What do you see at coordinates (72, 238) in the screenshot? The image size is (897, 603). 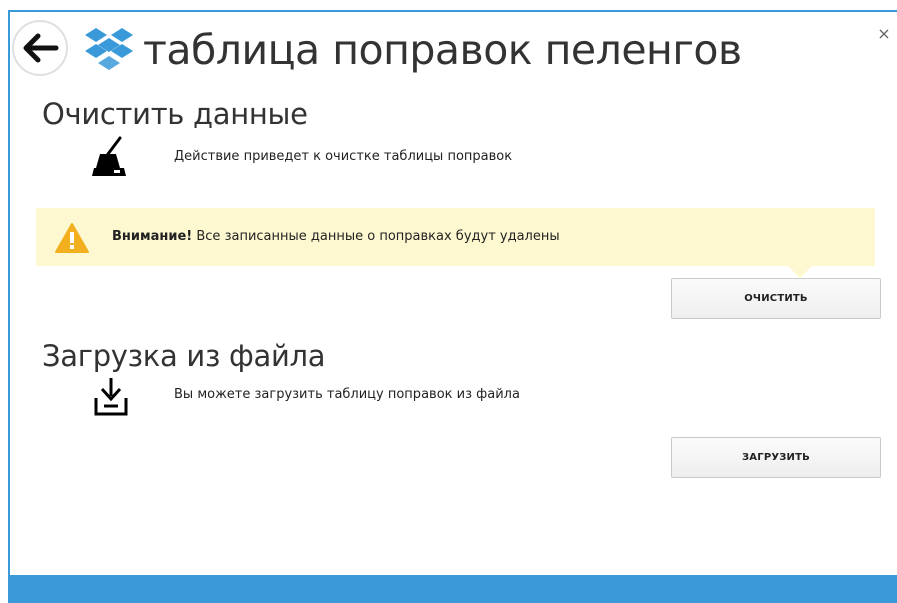 I see `warning-triangle-icon` at bounding box center [72, 238].